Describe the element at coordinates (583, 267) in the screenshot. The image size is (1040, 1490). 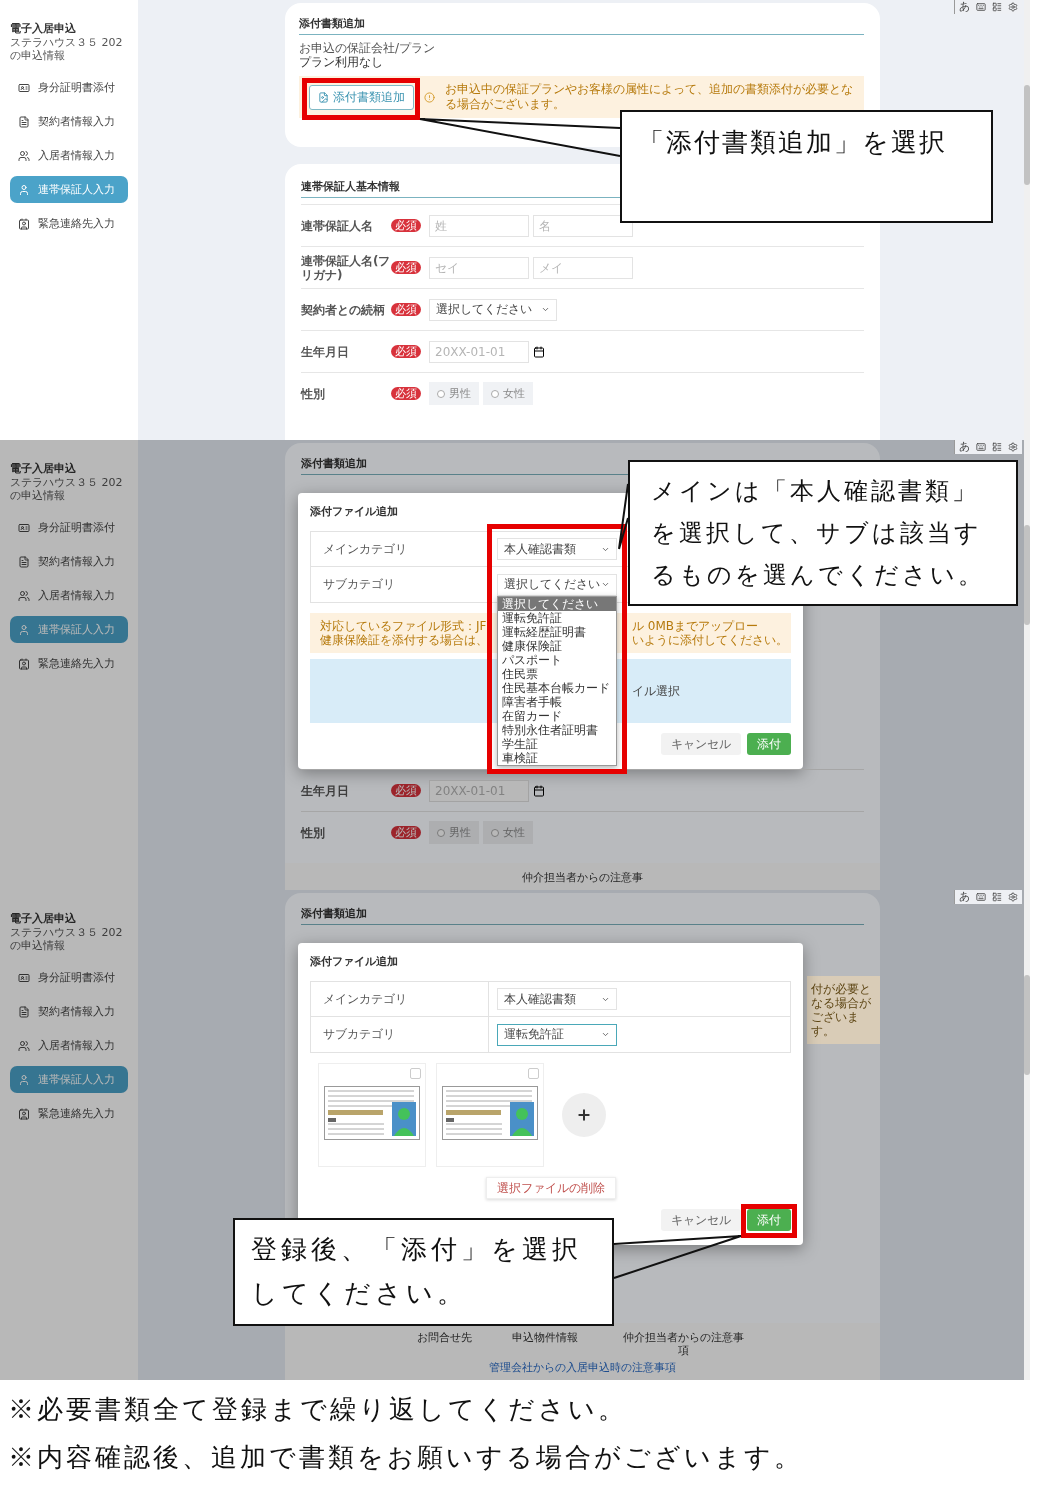
I see `text-input: メイ` at that location.